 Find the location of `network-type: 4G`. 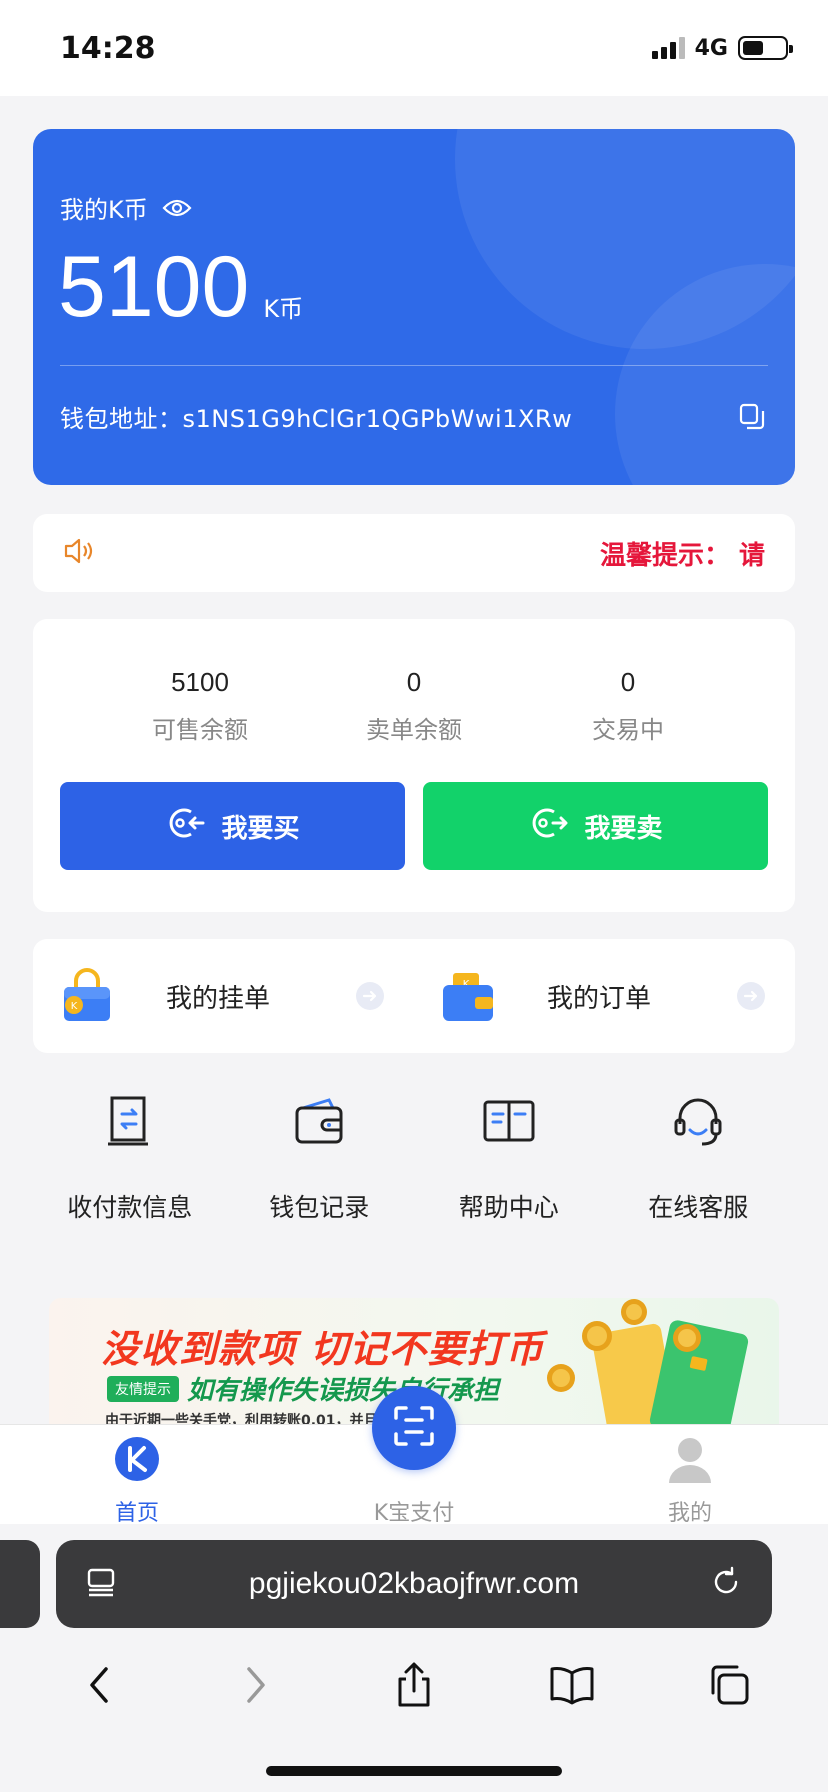

network-type: 4G is located at coordinates (711, 48).